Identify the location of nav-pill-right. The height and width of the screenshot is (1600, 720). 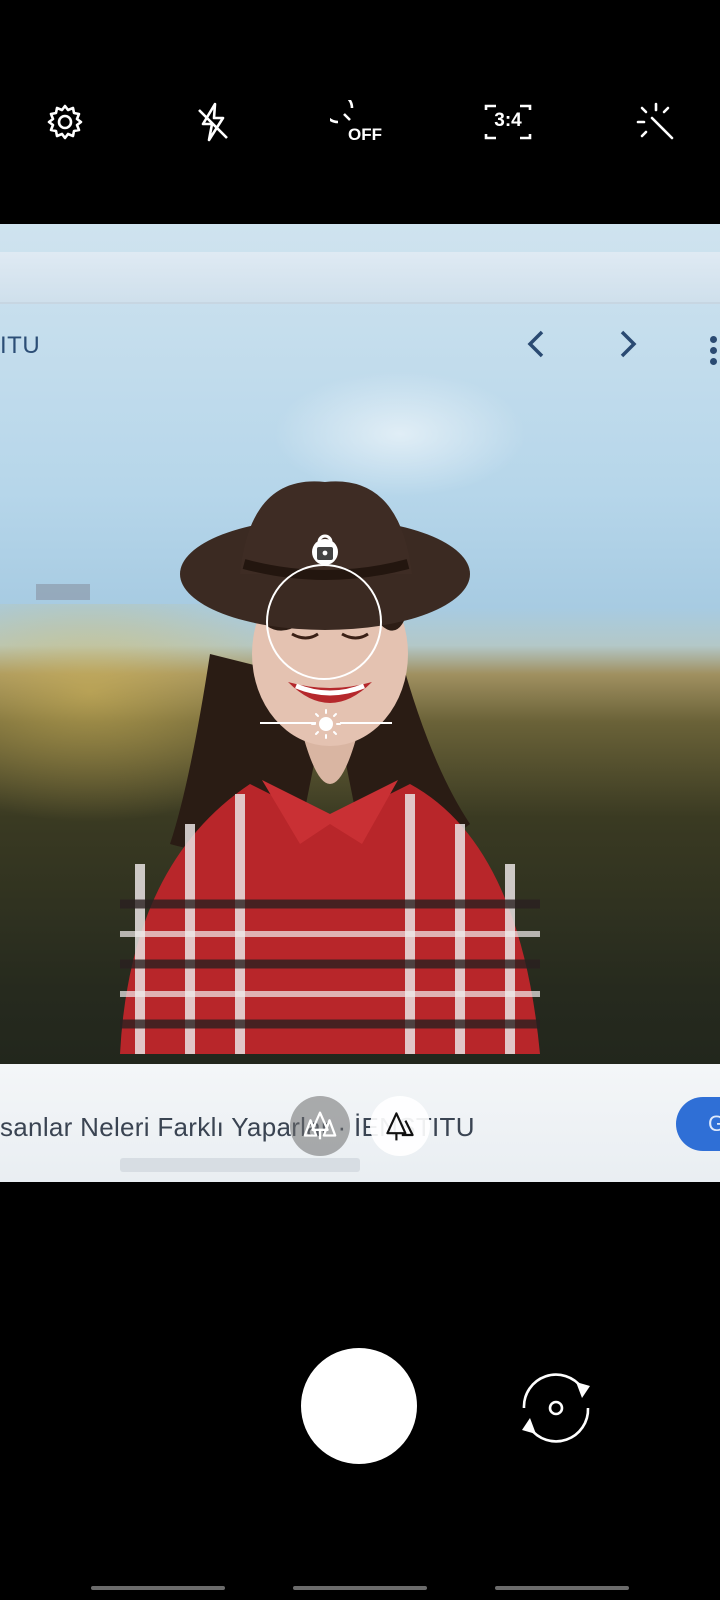
(562, 1588).